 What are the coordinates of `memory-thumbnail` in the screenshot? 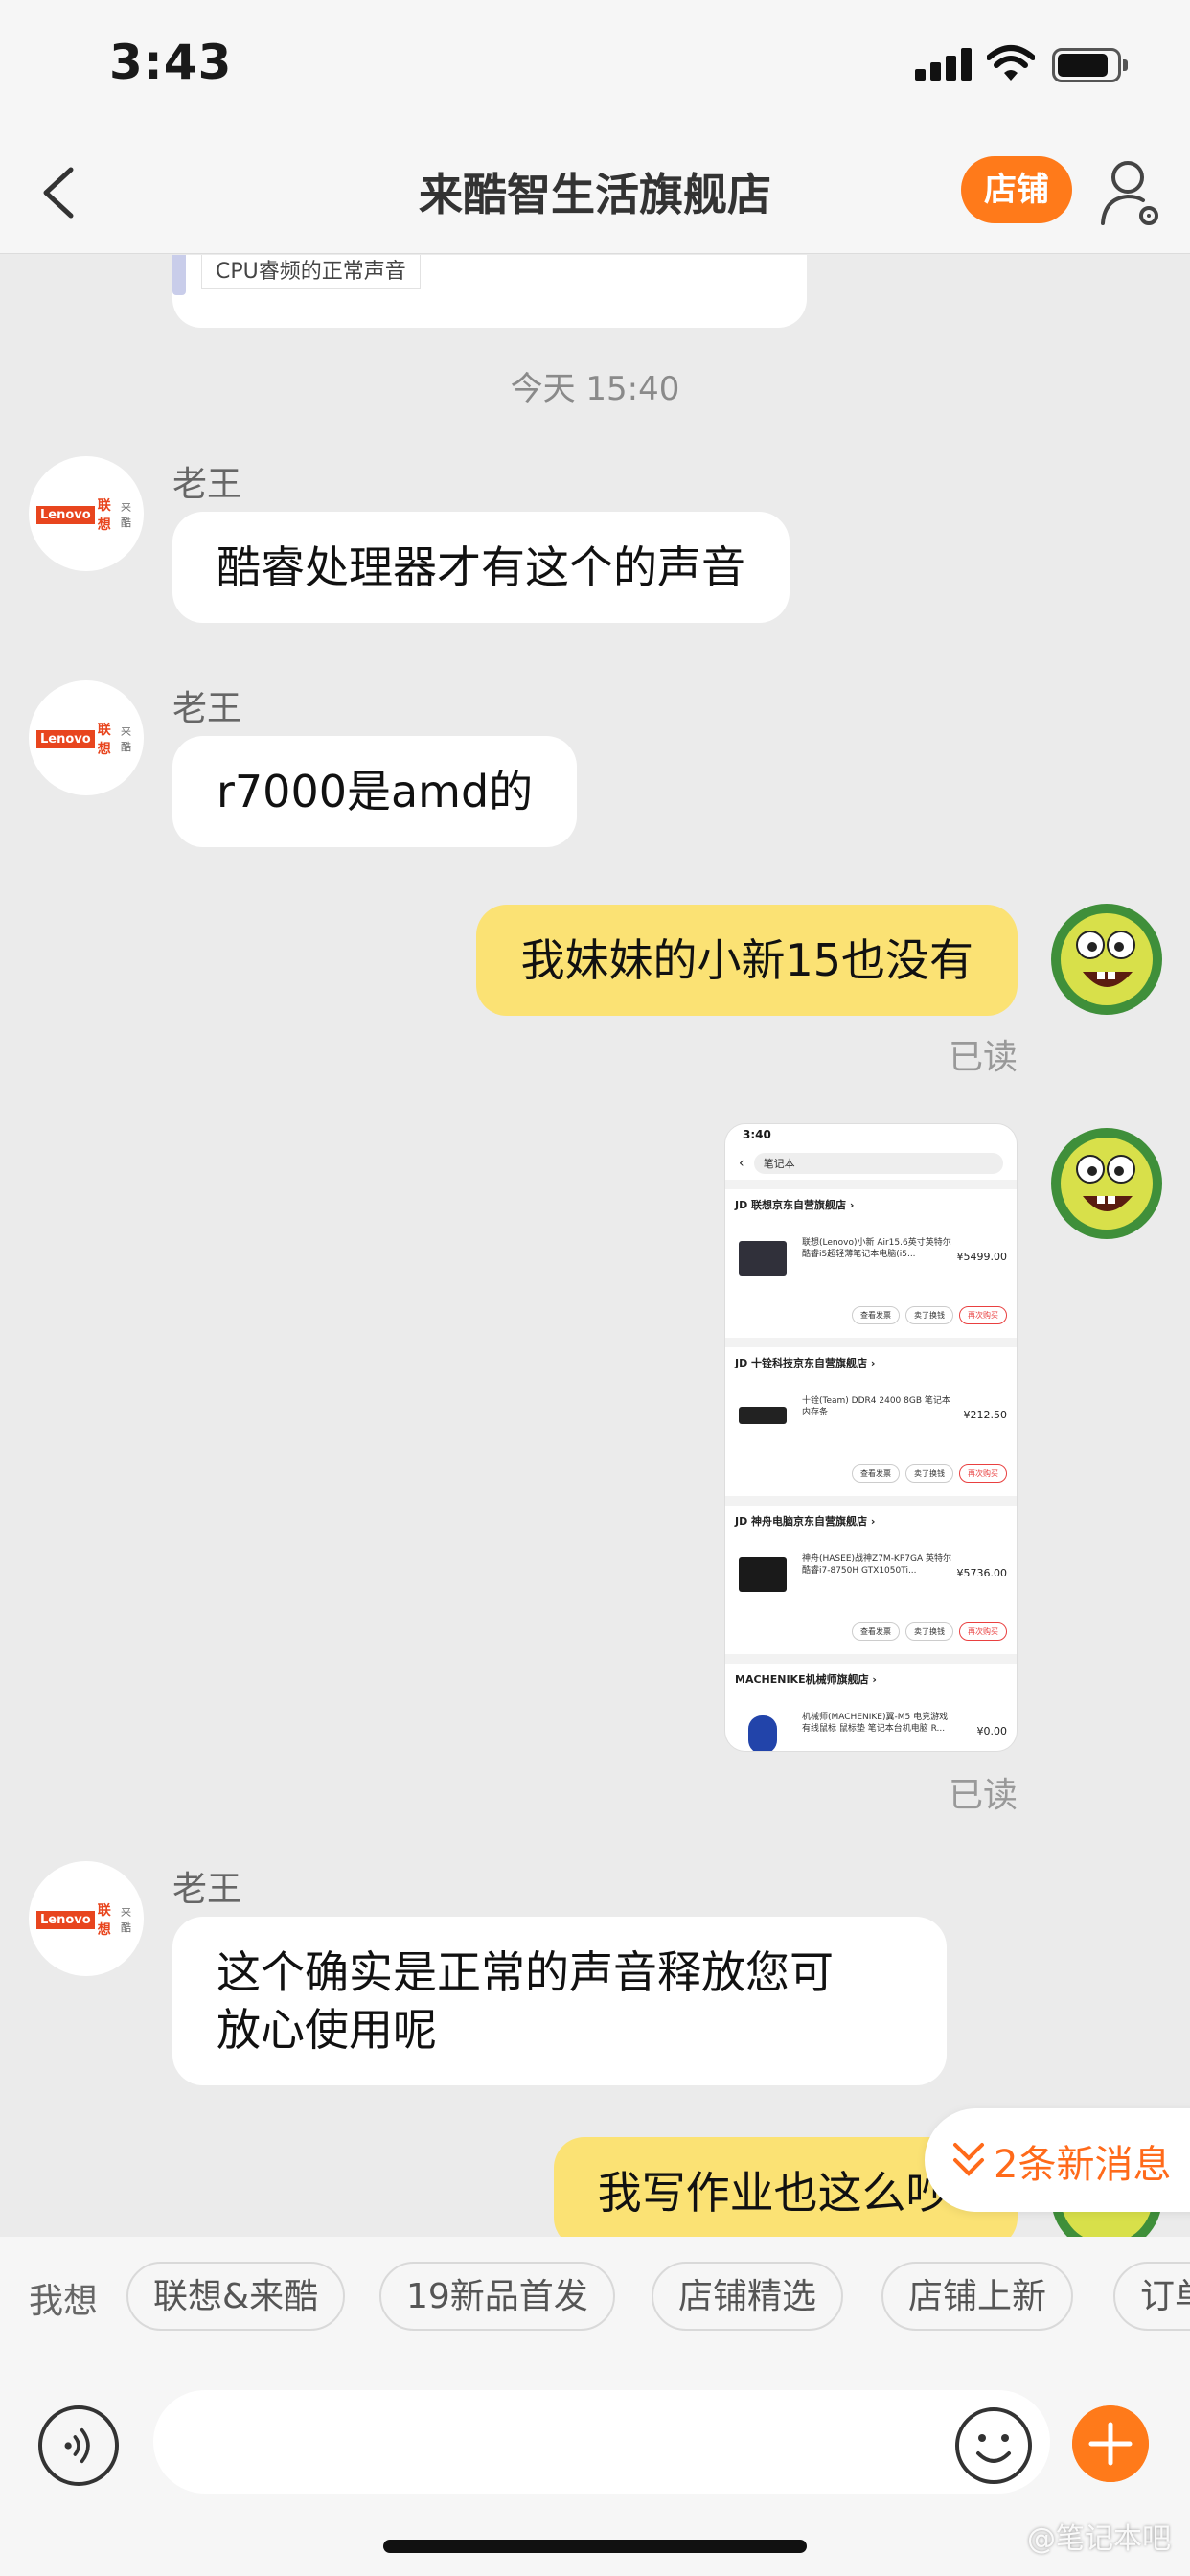 It's located at (763, 1415).